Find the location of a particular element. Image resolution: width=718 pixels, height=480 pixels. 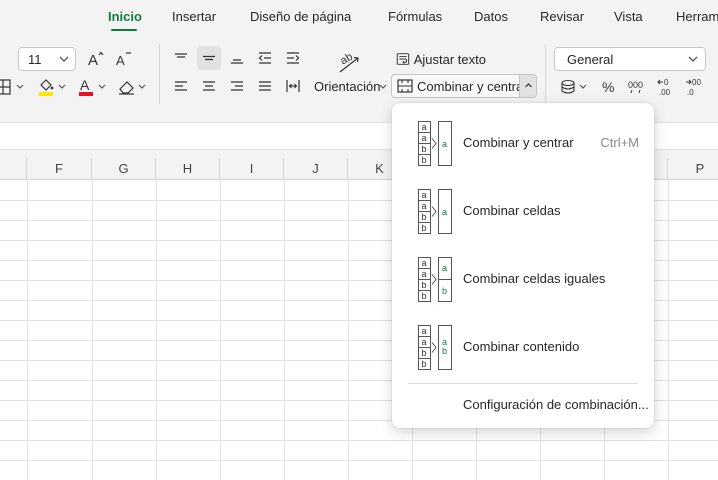

merge-center-icon: a a b b a is located at coordinates (435, 143).